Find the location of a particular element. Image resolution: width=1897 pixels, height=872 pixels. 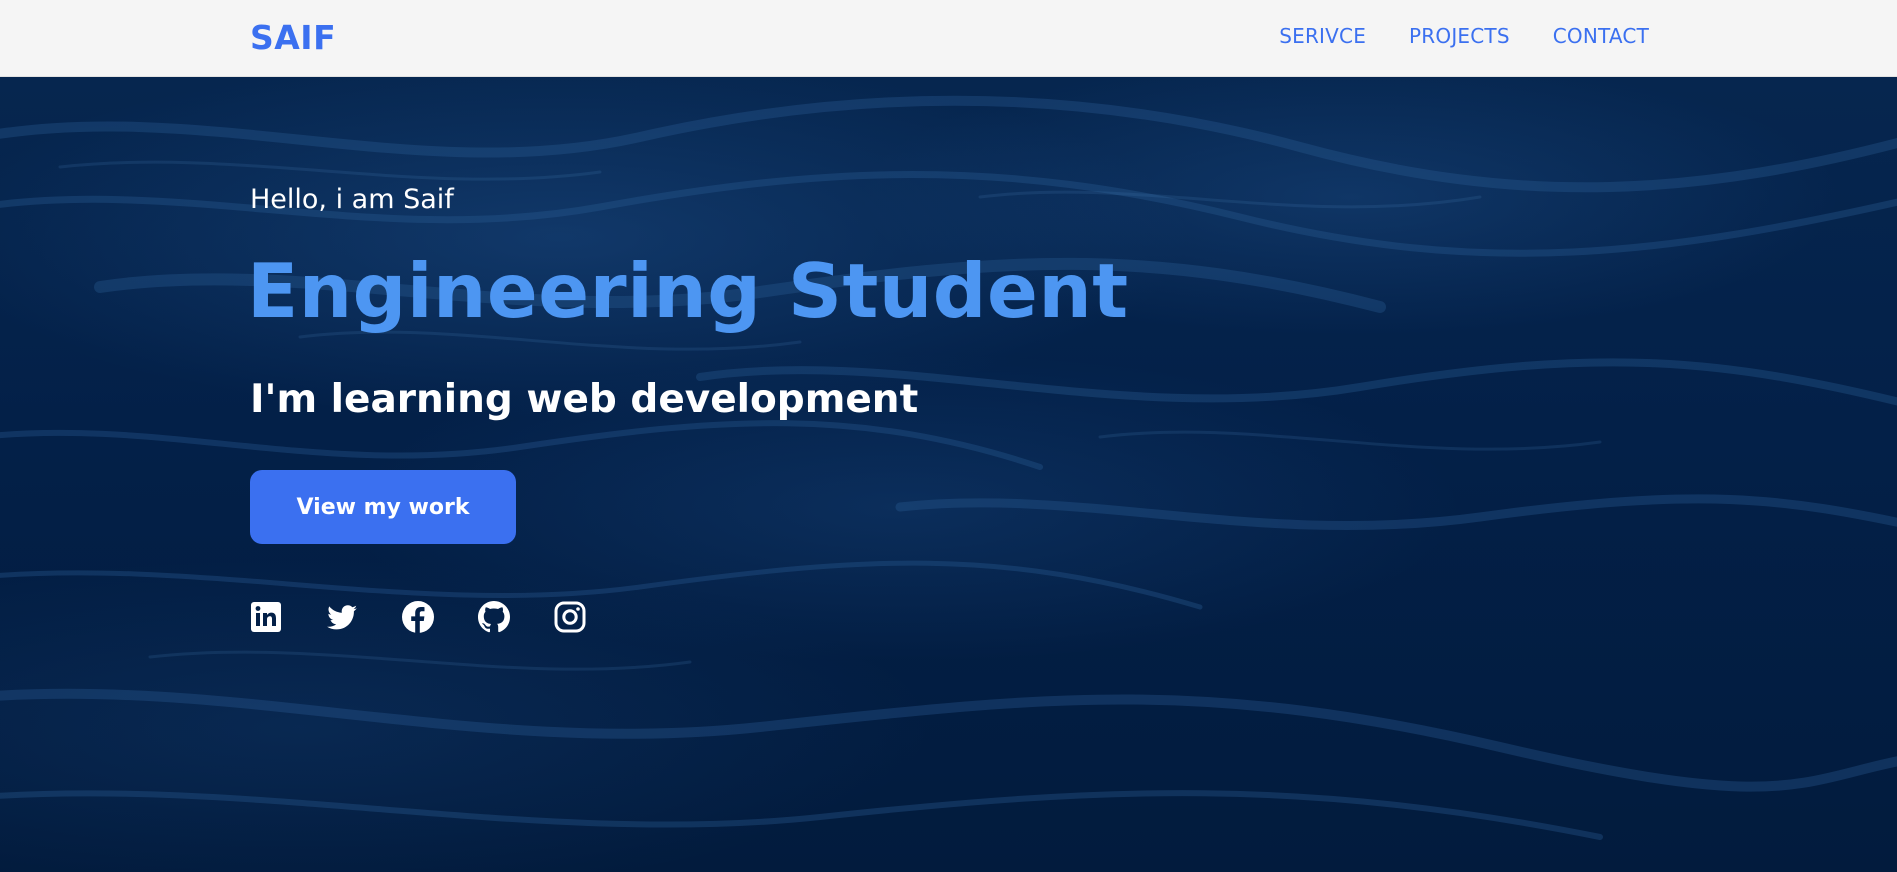

instagram-icon is located at coordinates (570, 617).